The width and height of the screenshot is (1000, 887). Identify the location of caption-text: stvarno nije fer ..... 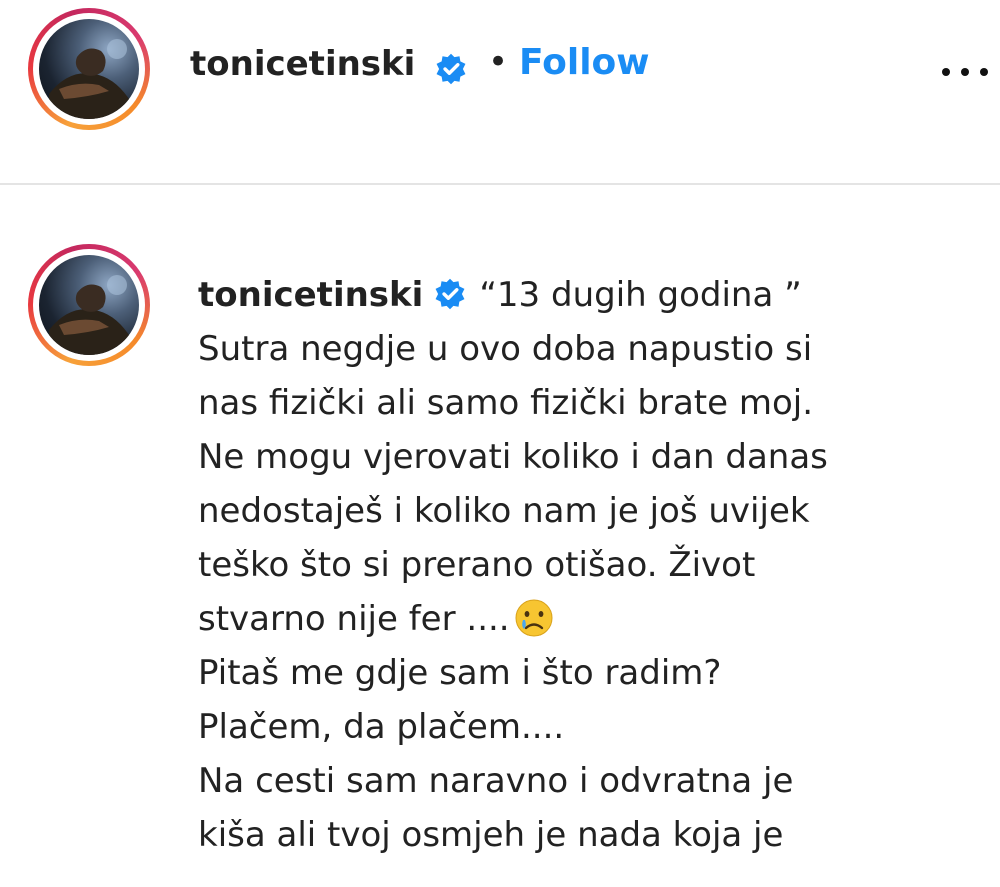
(354, 619).